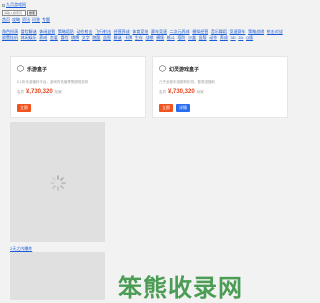 The width and height of the screenshot is (320, 303). What do you see at coordinates (150, 37) in the screenshot?
I see `category-link: 战棋` at bounding box center [150, 37].